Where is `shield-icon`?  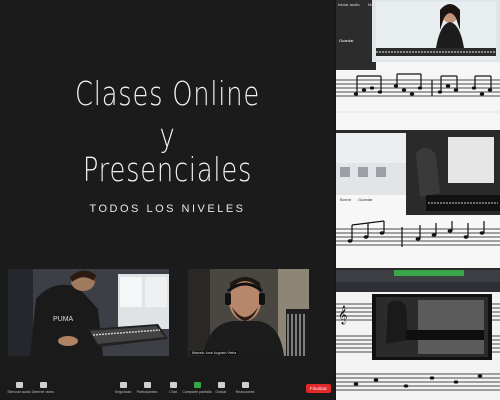
shield-icon is located at coordinates (123, 385).